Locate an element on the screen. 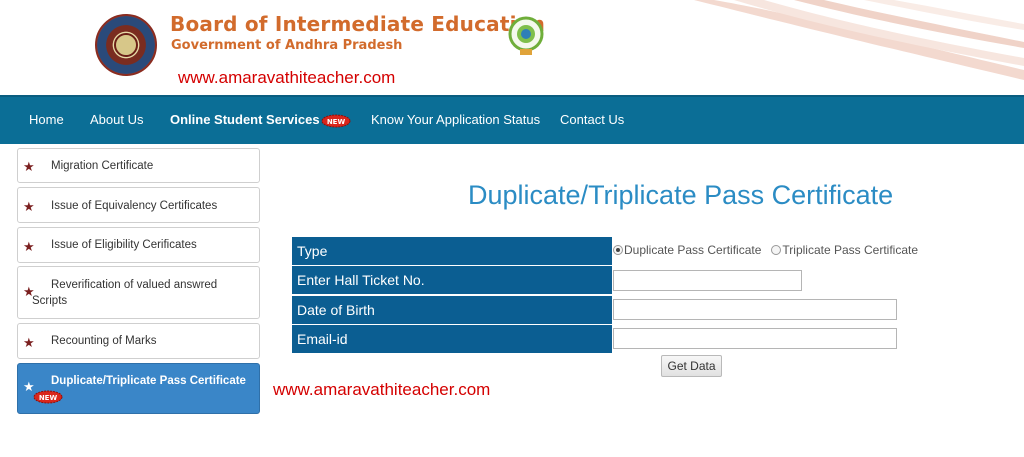 The width and height of the screenshot is (1024, 457). dob-label: Date of Birth is located at coordinates (452, 310).